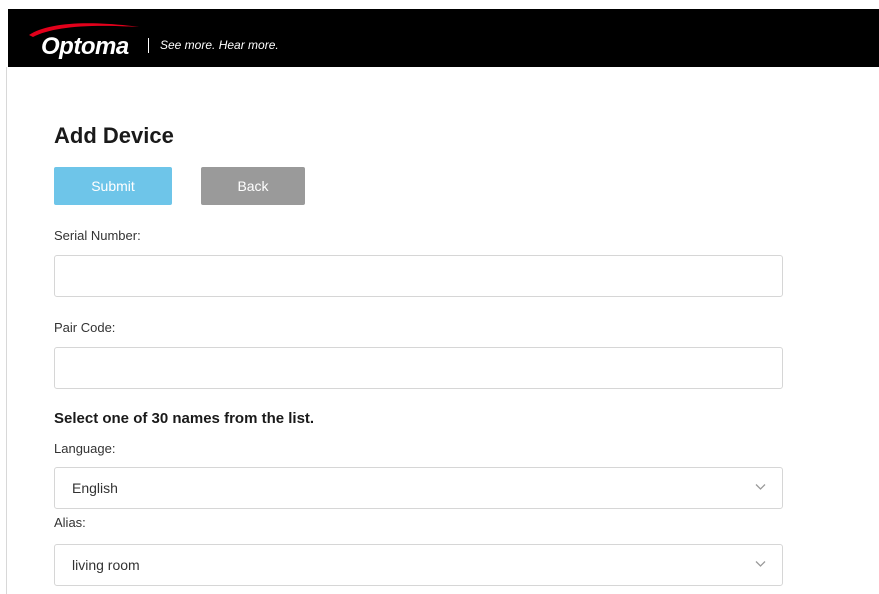 The width and height of the screenshot is (879, 594). I want to click on page-title: Add Device, so click(114, 135).